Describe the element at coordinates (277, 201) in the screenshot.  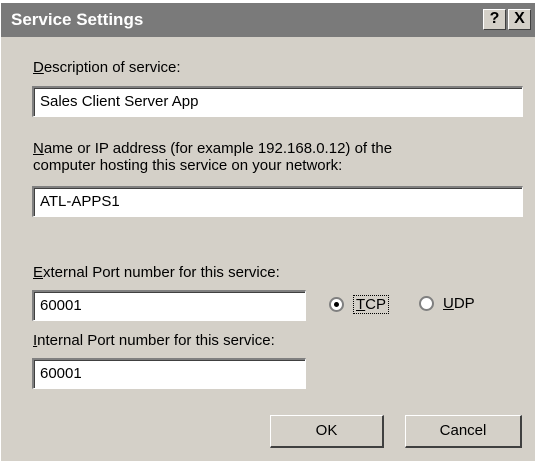
I see `host-input: ATL-APPS1` at that location.